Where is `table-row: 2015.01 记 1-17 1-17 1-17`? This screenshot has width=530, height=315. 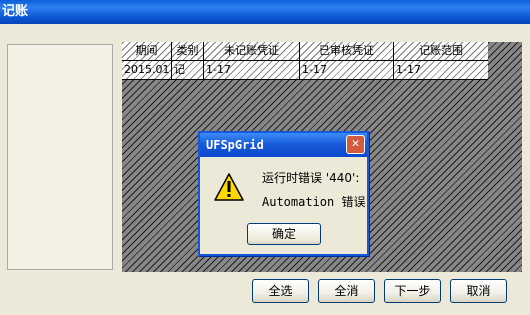
table-row: 2015.01 记 1-17 1-17 1-17 is located at coordinates (305, 70).